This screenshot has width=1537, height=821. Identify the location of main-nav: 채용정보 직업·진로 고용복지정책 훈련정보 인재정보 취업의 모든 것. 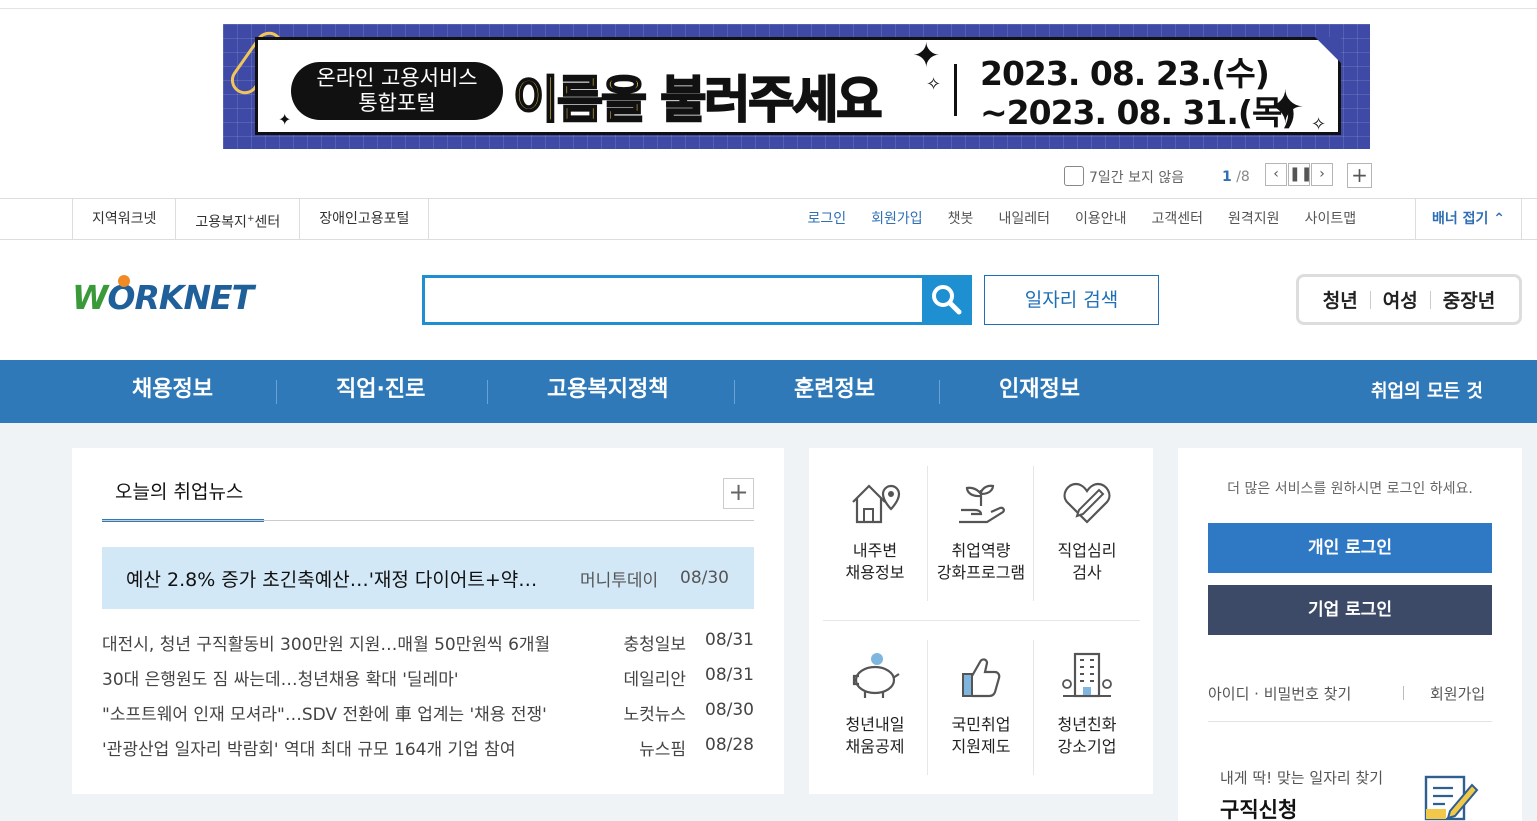
(768, 391).